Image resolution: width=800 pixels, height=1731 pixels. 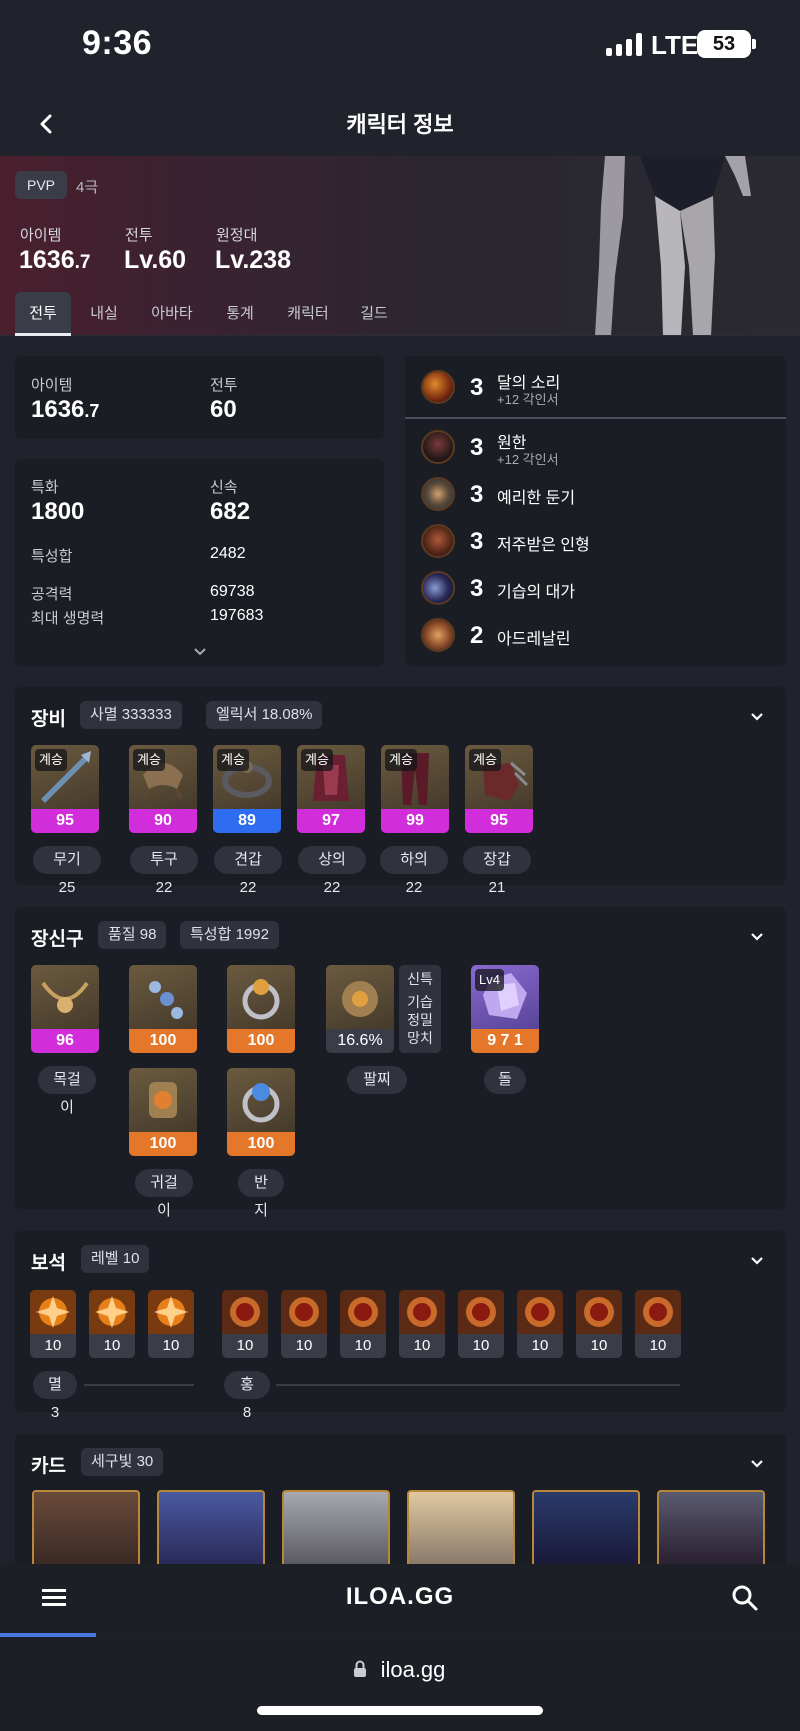 What do you see at coordinates (43, 314) in the screenshot?
I see `tab-combat: 전투` at bounding box center [43, 314].